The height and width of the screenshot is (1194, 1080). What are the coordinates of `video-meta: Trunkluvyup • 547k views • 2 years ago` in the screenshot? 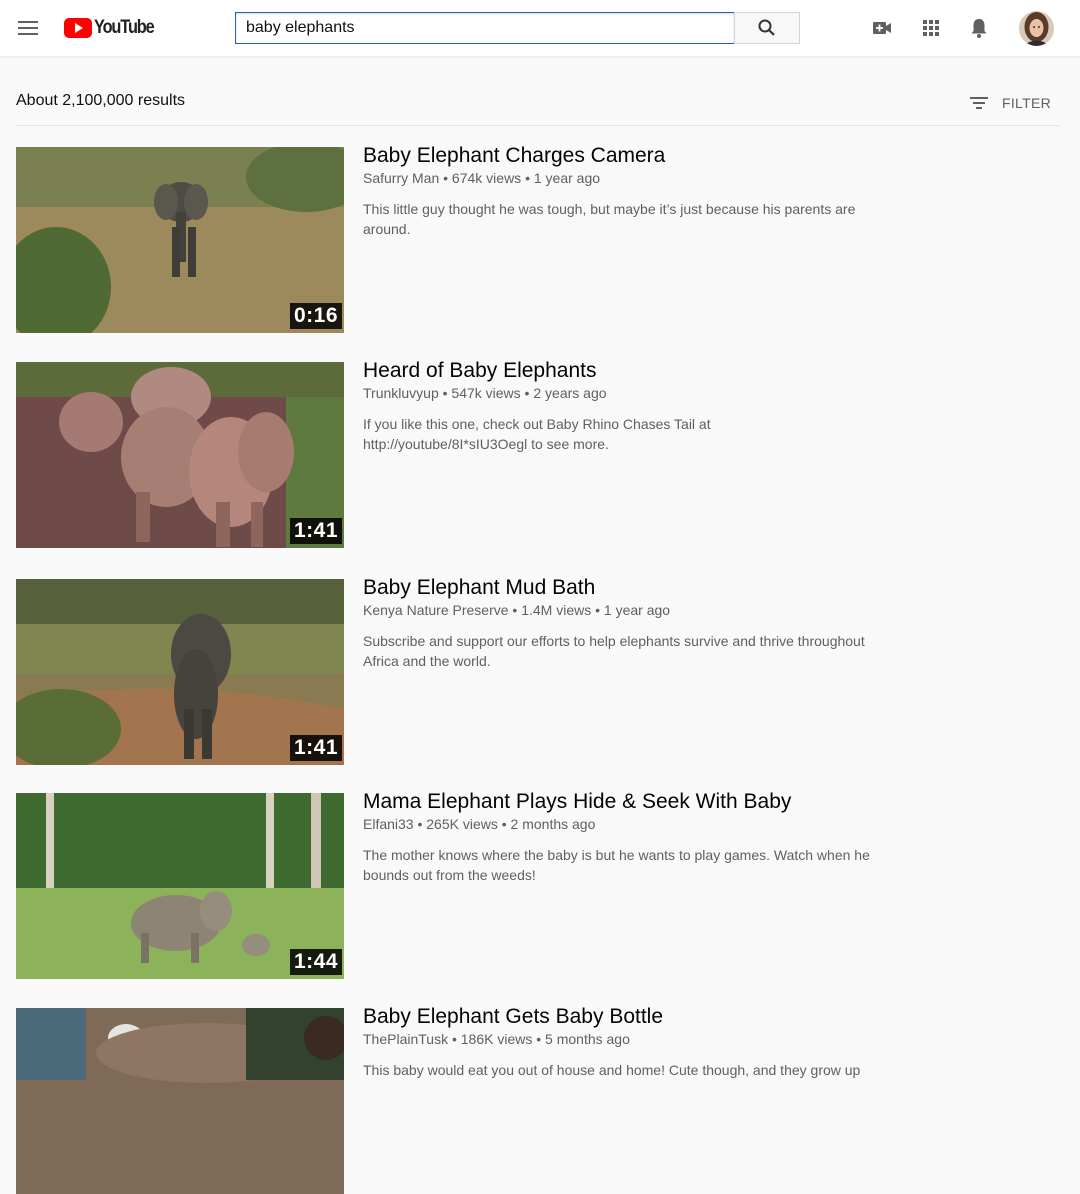 It's located at (485, 393).